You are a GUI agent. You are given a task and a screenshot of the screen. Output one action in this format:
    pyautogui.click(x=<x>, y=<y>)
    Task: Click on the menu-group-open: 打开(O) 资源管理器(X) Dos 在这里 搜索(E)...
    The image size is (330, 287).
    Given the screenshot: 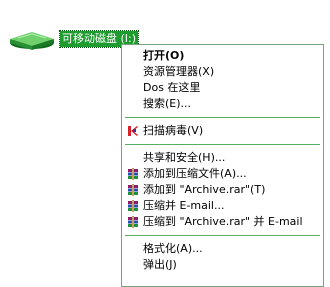 What is the action you would take?
    pyautogui.click(x=222, y=80)
    